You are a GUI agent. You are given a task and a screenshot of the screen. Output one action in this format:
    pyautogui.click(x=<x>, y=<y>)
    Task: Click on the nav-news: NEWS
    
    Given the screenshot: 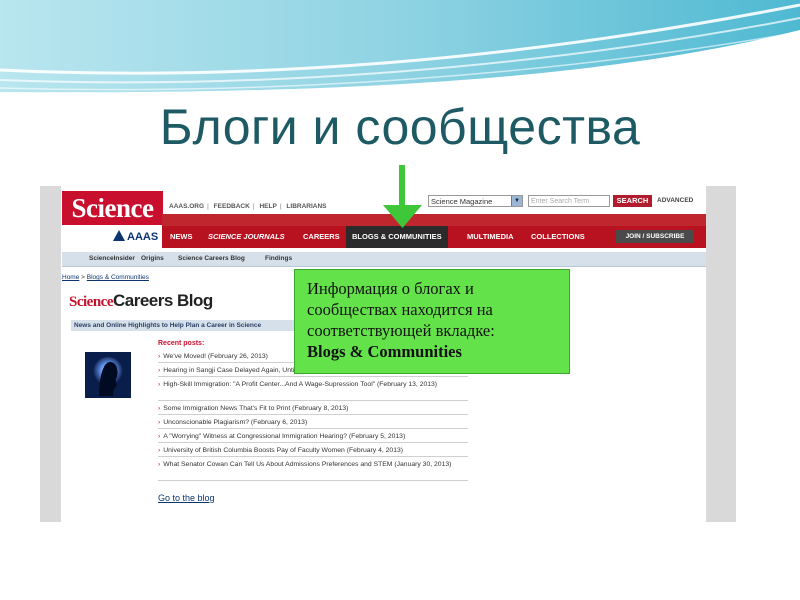 What is the action you would take?
    pyautogui.click(x=181, y=237)
    